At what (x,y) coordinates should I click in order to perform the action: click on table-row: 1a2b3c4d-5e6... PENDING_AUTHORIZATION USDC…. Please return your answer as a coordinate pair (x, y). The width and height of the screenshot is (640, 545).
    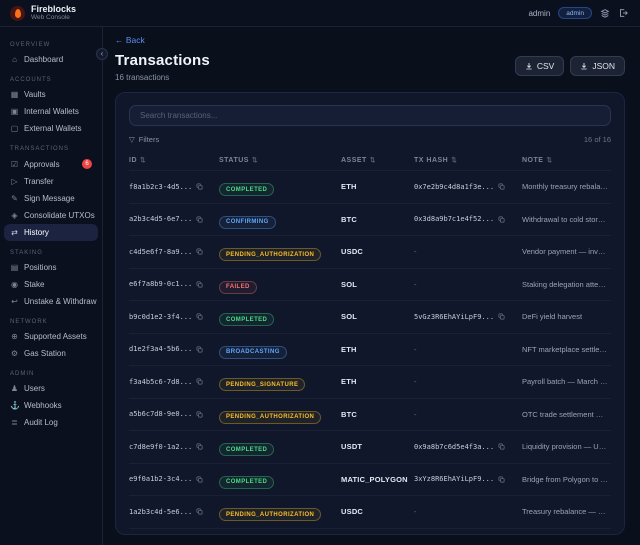
    Looking at the image, I should click on (370, 511).